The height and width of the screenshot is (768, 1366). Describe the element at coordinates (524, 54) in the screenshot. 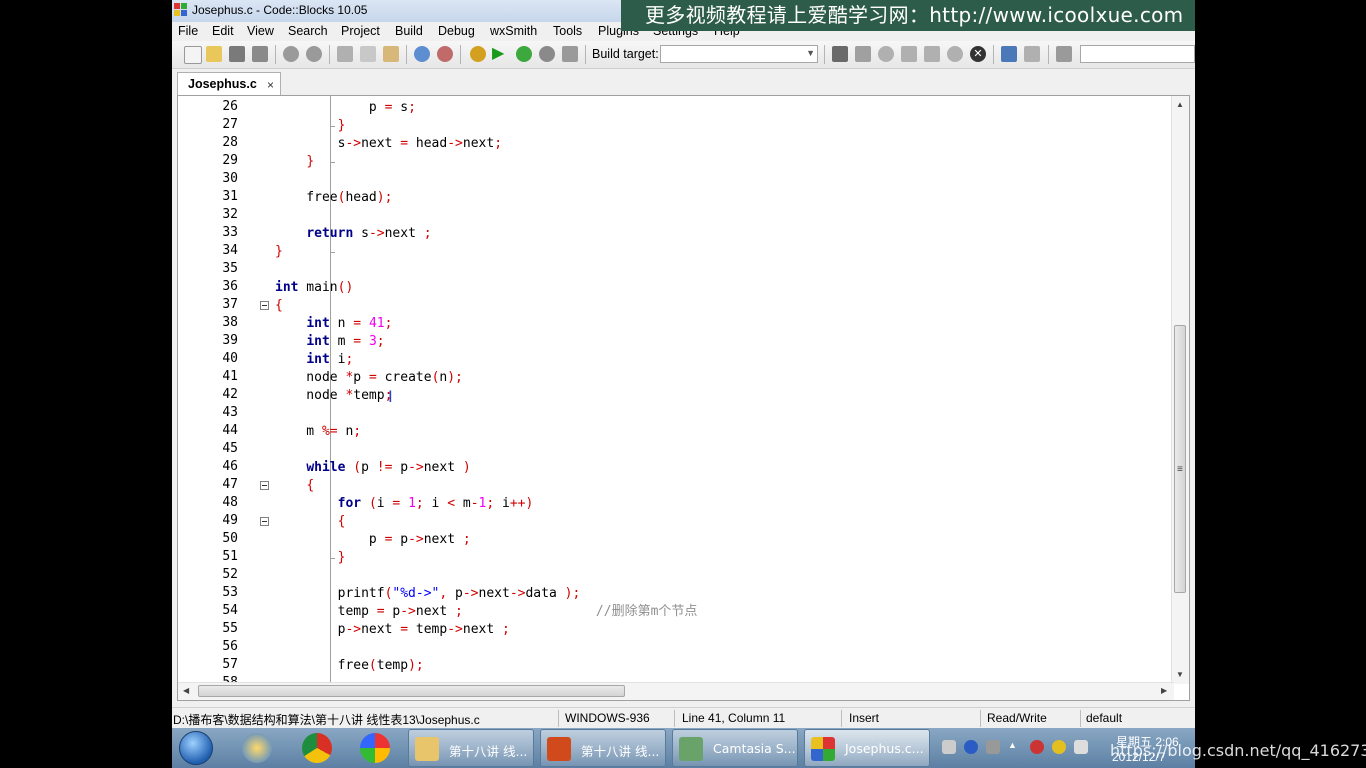

I see `build-and-run-icon` at that location.